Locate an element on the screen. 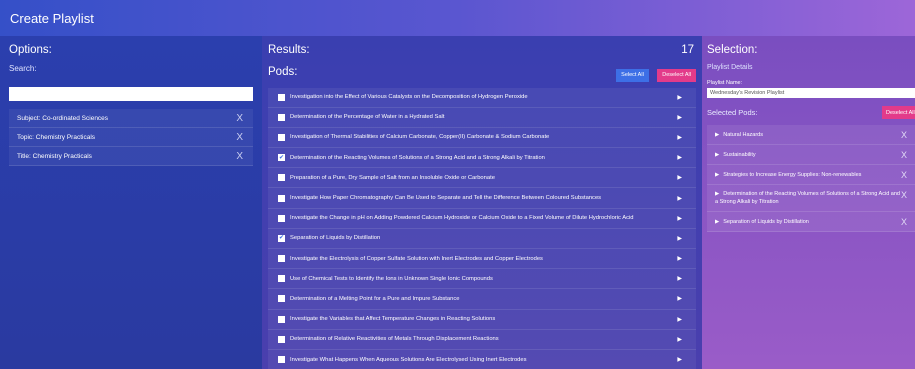 This screenshot has height=369, width=915. filter-label: Subject: Co-ordinated Sciences is located at coordinates (63, 118).